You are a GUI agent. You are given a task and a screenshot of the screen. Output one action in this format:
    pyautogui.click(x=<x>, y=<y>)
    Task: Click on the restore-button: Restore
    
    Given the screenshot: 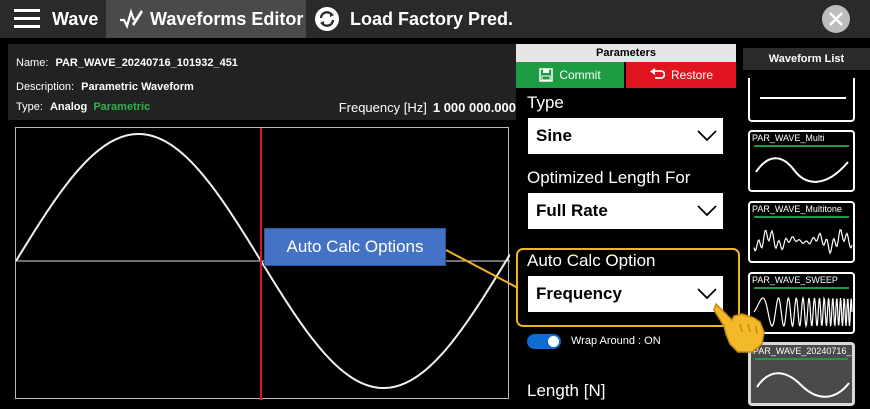 What is the action you would take?
    pyautogui.click(x=681, y=75)
    